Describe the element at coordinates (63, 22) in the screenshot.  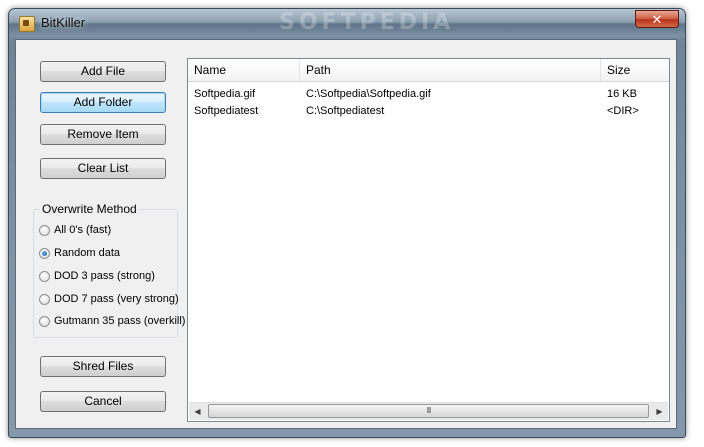
I see `window-title: BitKiller` at that location.